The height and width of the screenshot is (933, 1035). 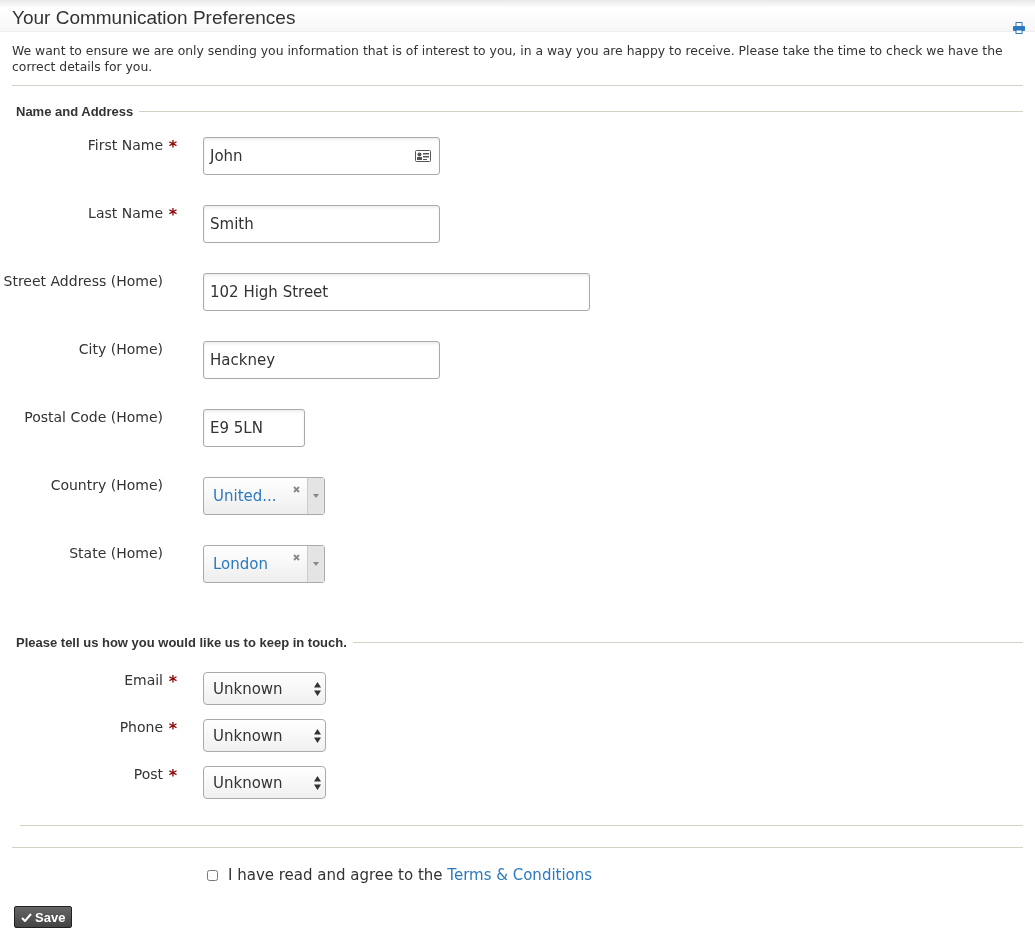 What do you see at coordinates (116, 554) in the screenshot?
I see `field-label: State (Home)` at bounding box center [116, 554].